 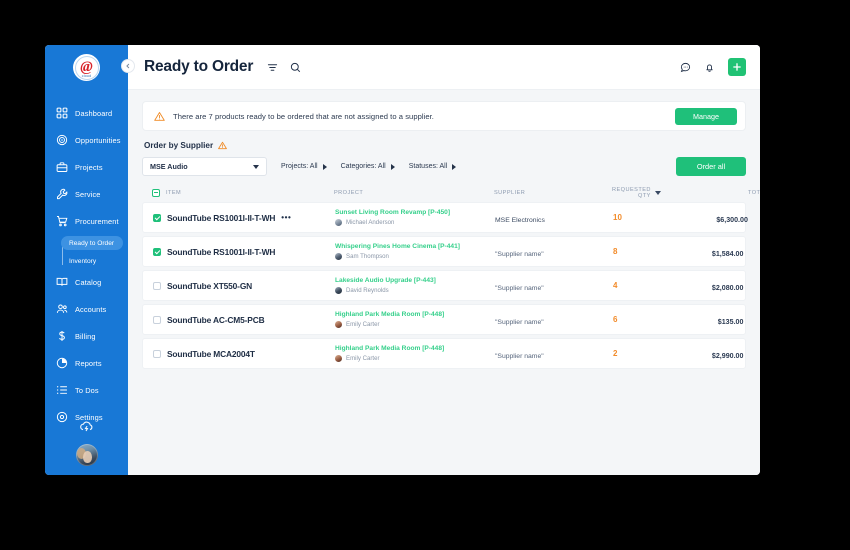 I want to click on sidebar-item-inventory: Inventory, so click(x=94, y=261).